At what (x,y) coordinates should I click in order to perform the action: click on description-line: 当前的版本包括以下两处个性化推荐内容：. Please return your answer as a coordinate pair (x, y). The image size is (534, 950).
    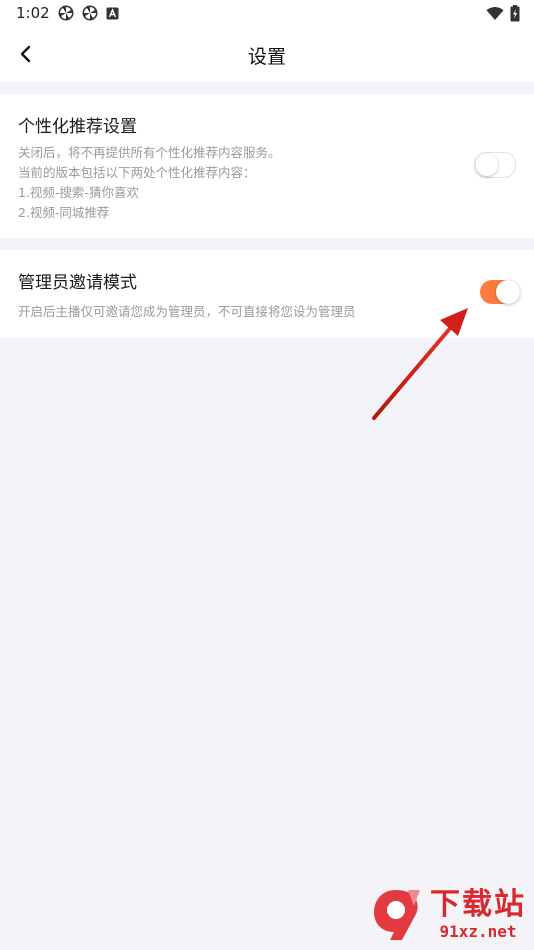
    Looking at the image, I should click on (137, 172).